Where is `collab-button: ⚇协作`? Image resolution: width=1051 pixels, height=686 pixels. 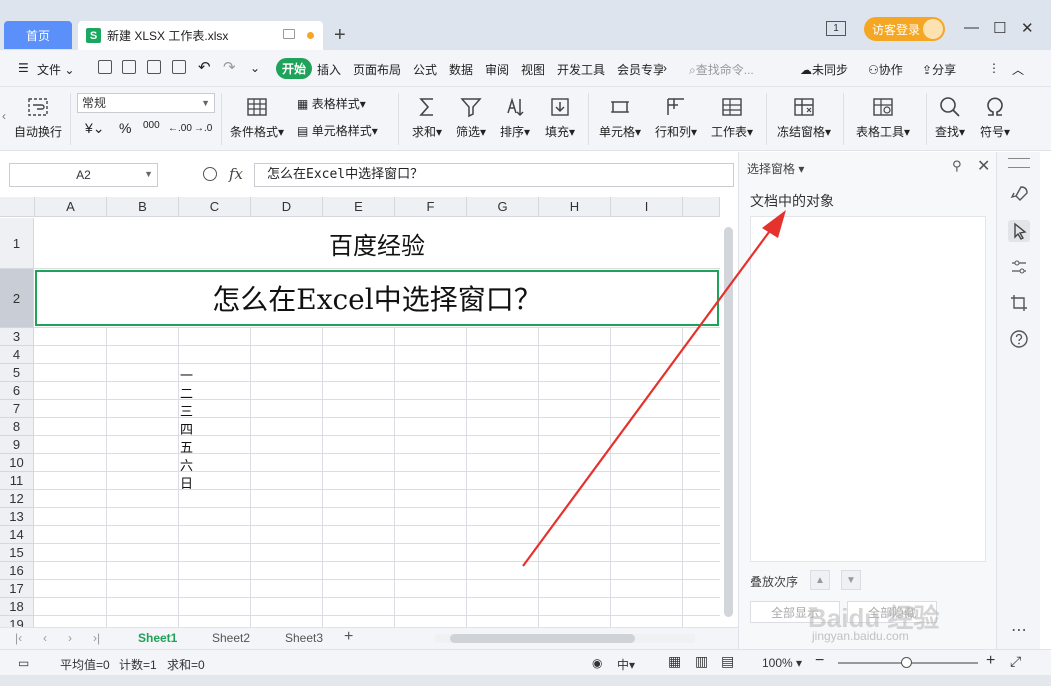
collab-button: ⚇协作 is located at coordinates (885, 69).